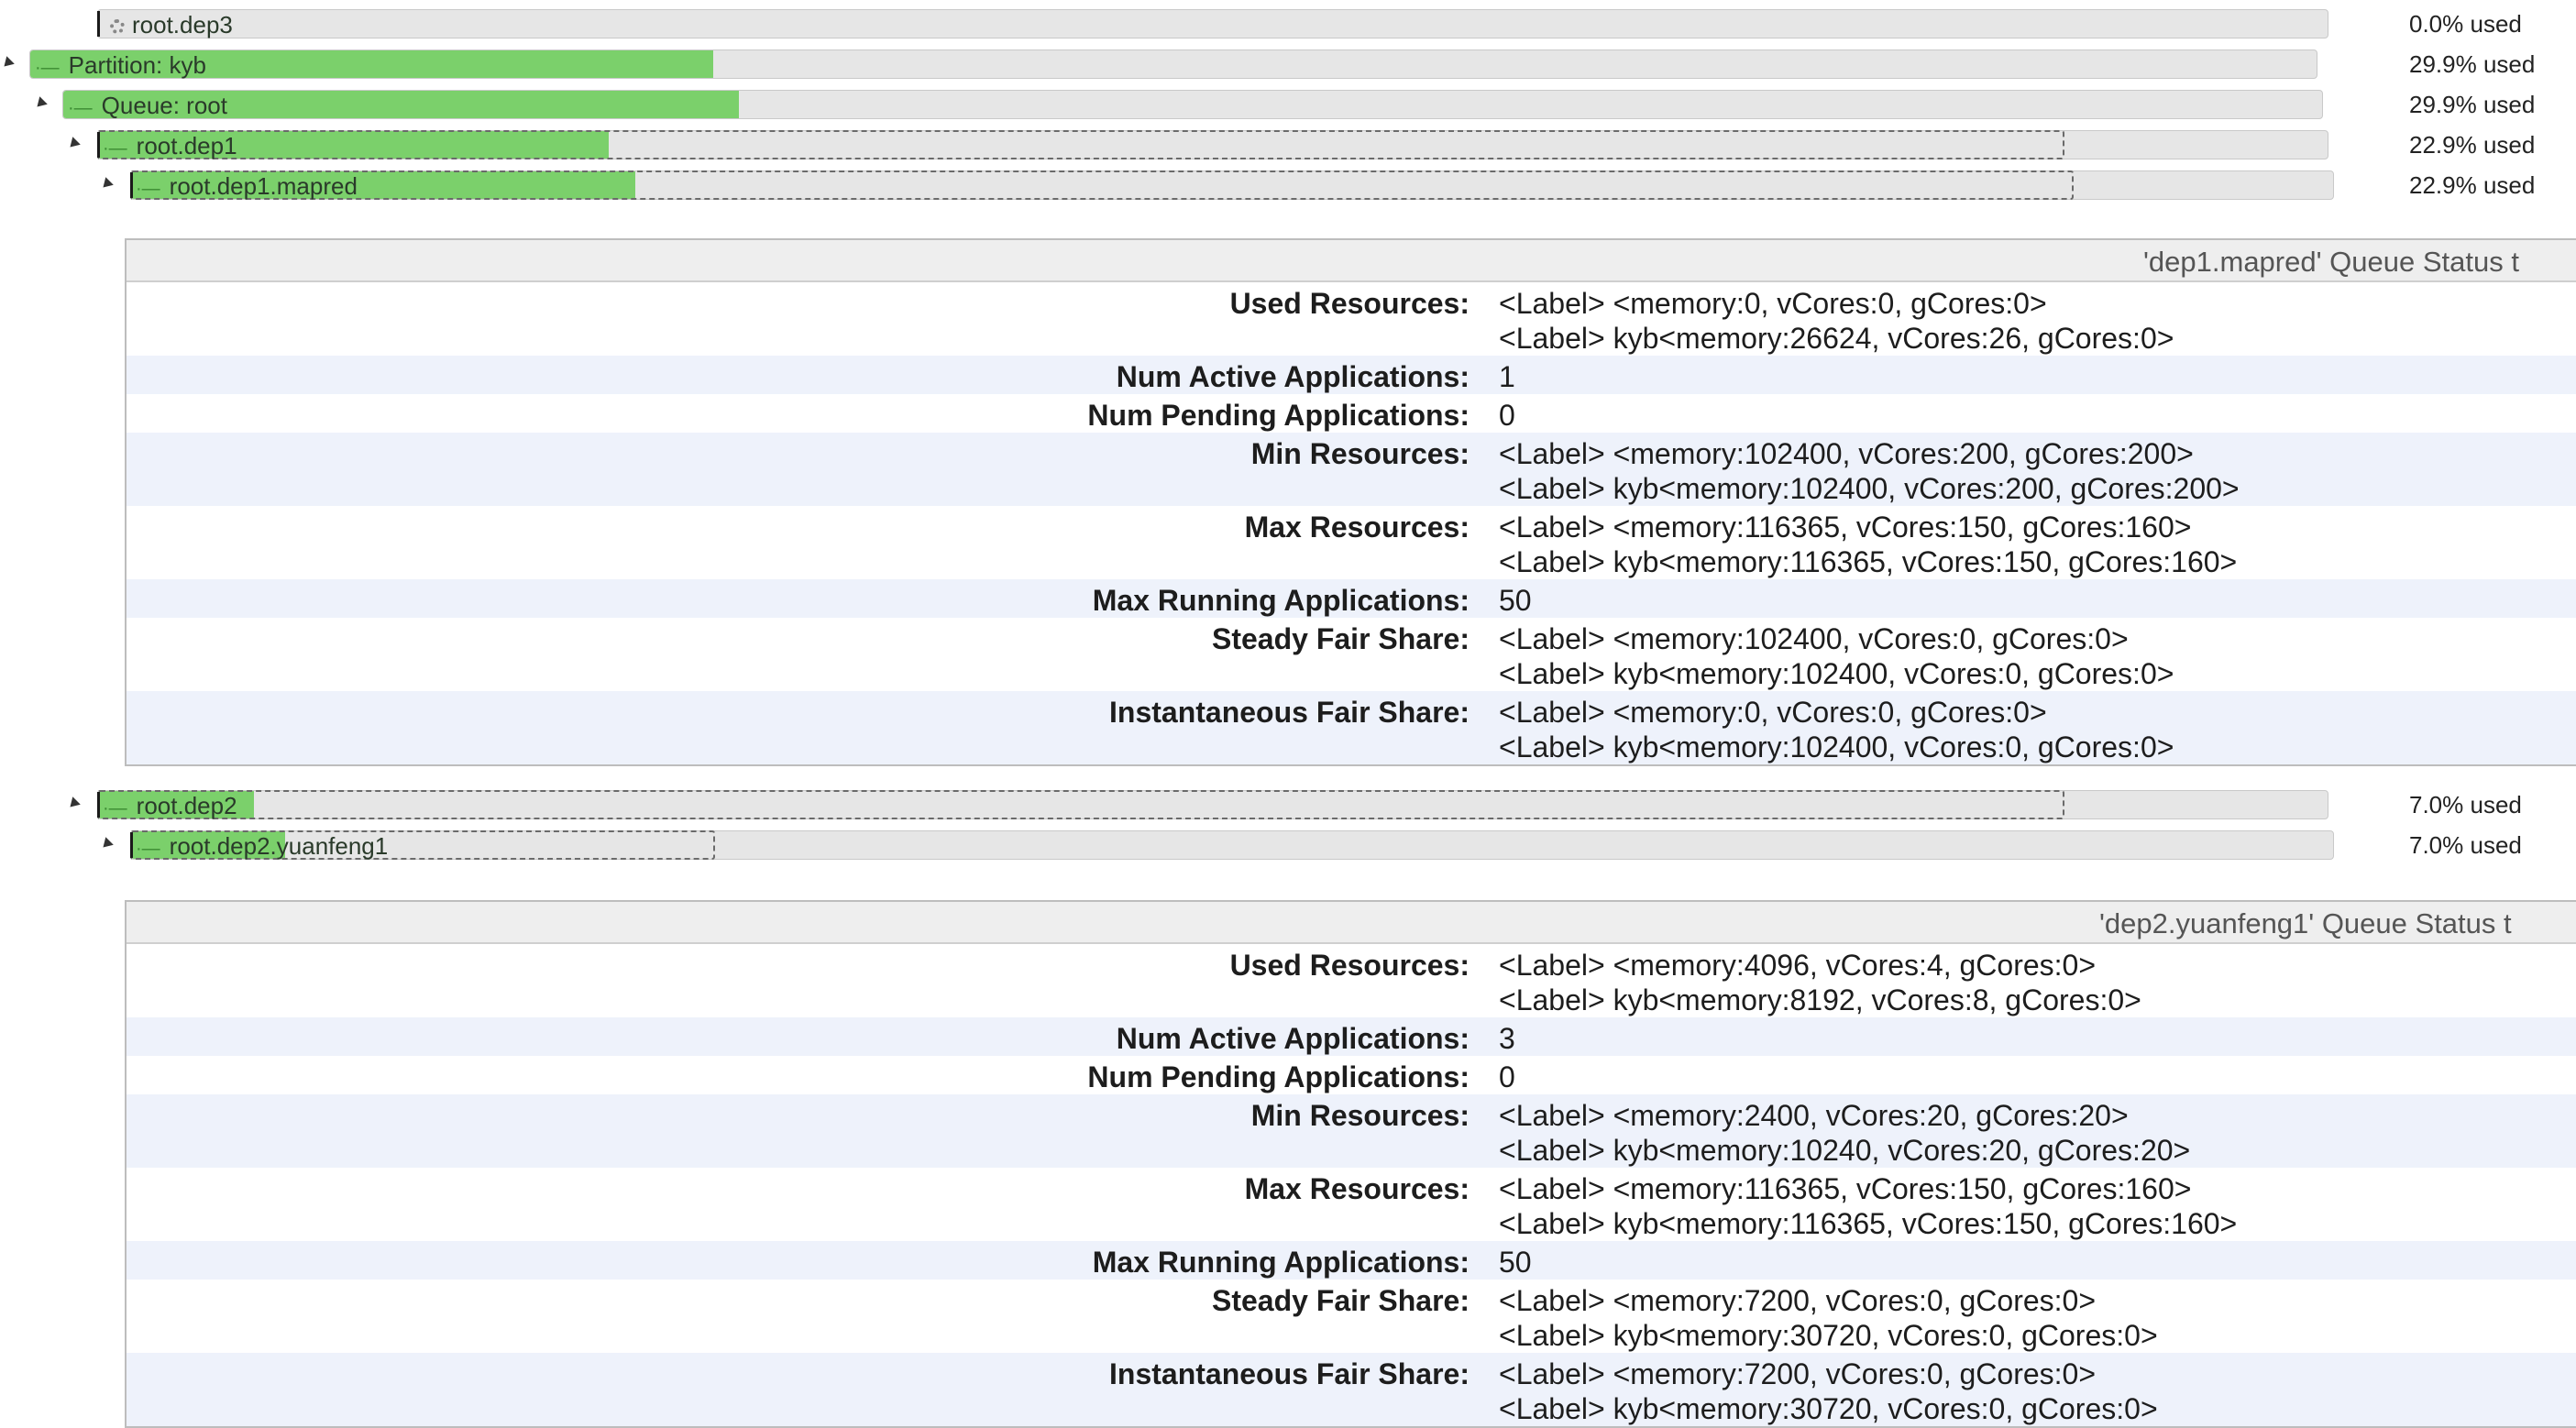  Describe the element at coordinates (2465, 24) in the screenshot. I see `queue-used-percent: 0.0% used` at that location.